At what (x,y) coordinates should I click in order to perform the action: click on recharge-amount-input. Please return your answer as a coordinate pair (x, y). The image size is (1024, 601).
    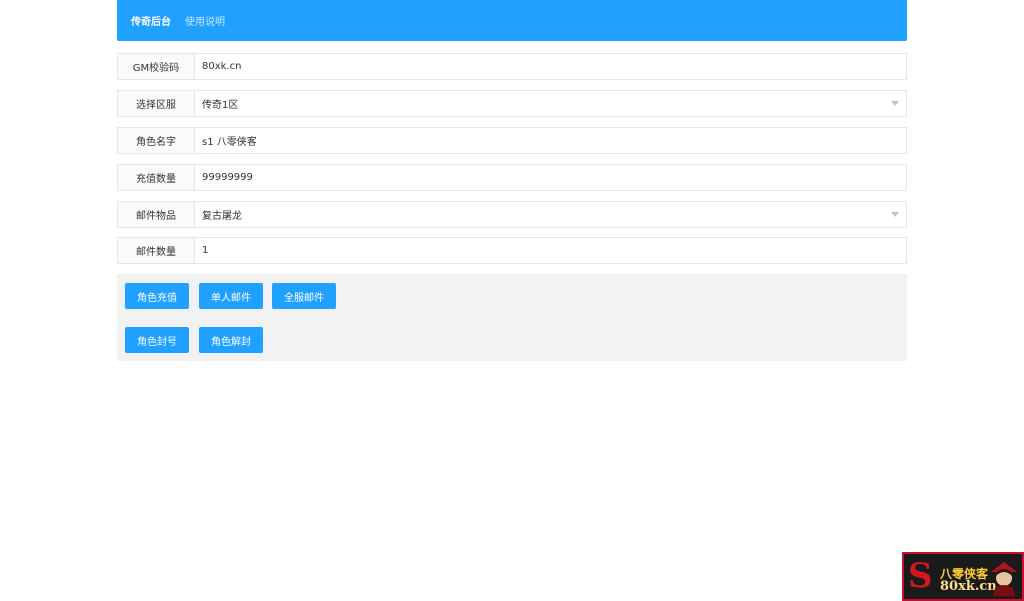
    Looking at the image, I should click on (550, 177).